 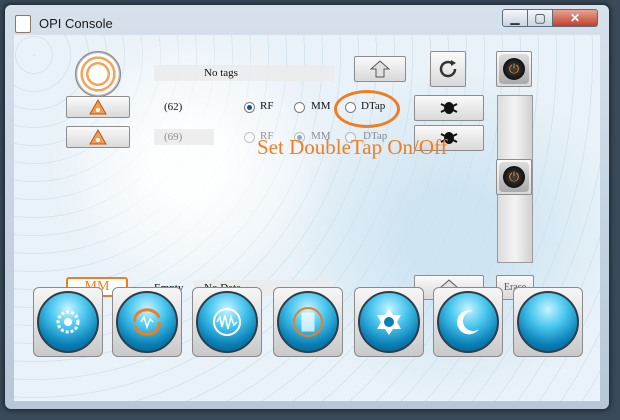 I want to click on row1-radio-mm, so click(x=299, y=107).